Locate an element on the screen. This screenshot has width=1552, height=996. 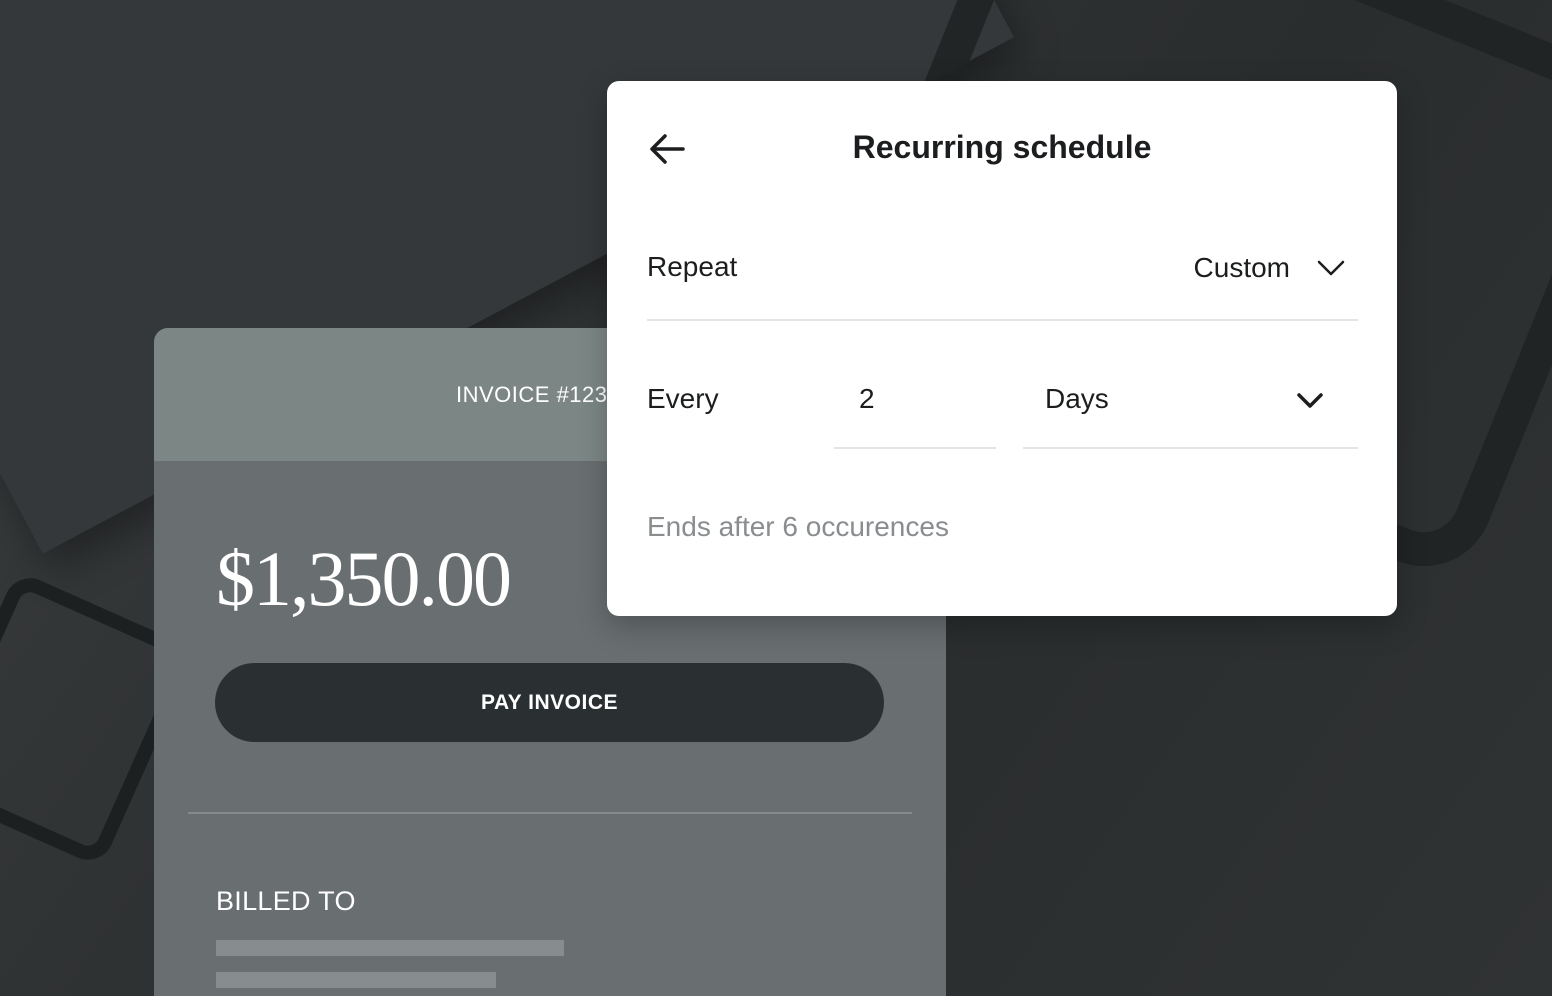
invoice-number: INVOICE #1234 is located at coordinates (538, 394).